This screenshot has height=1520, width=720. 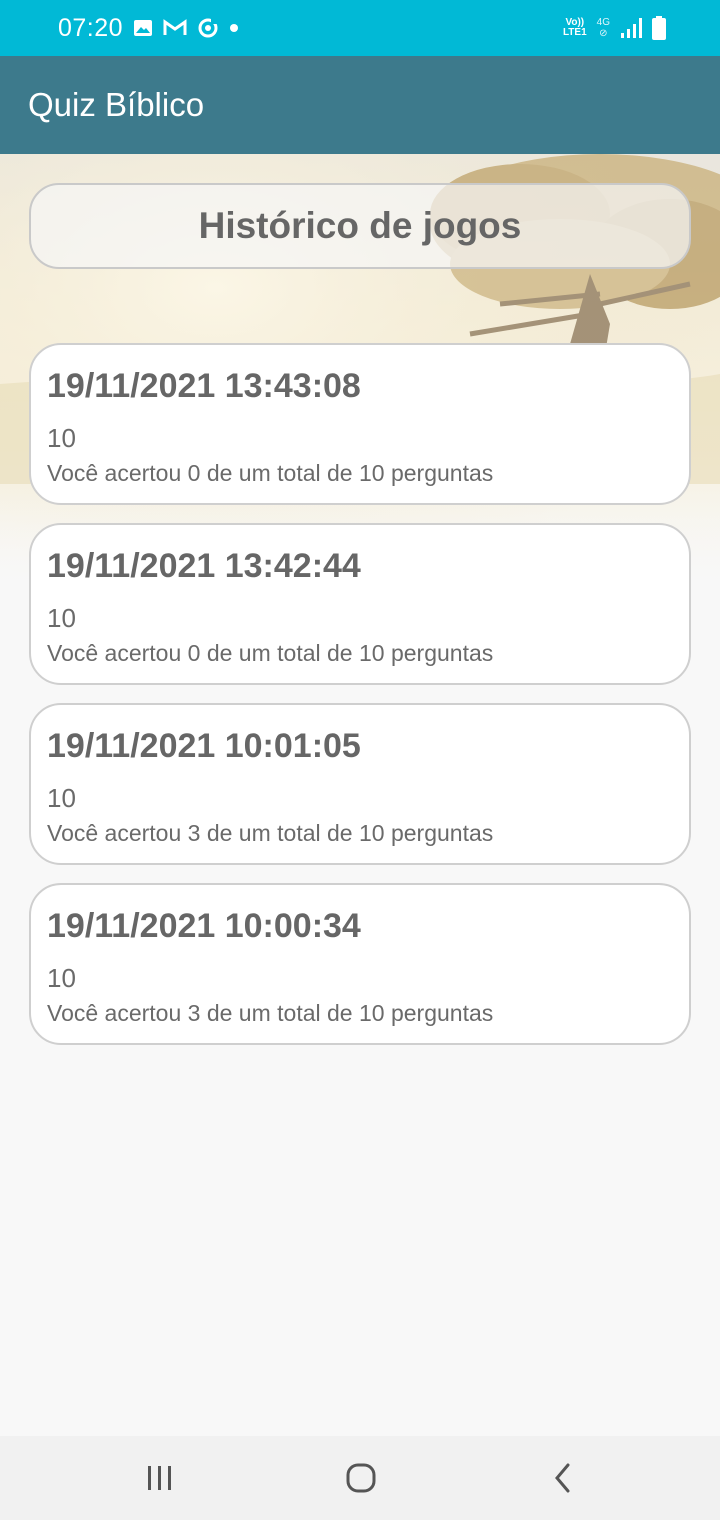 I want to click on home-button, so click(x=361, y=1478).